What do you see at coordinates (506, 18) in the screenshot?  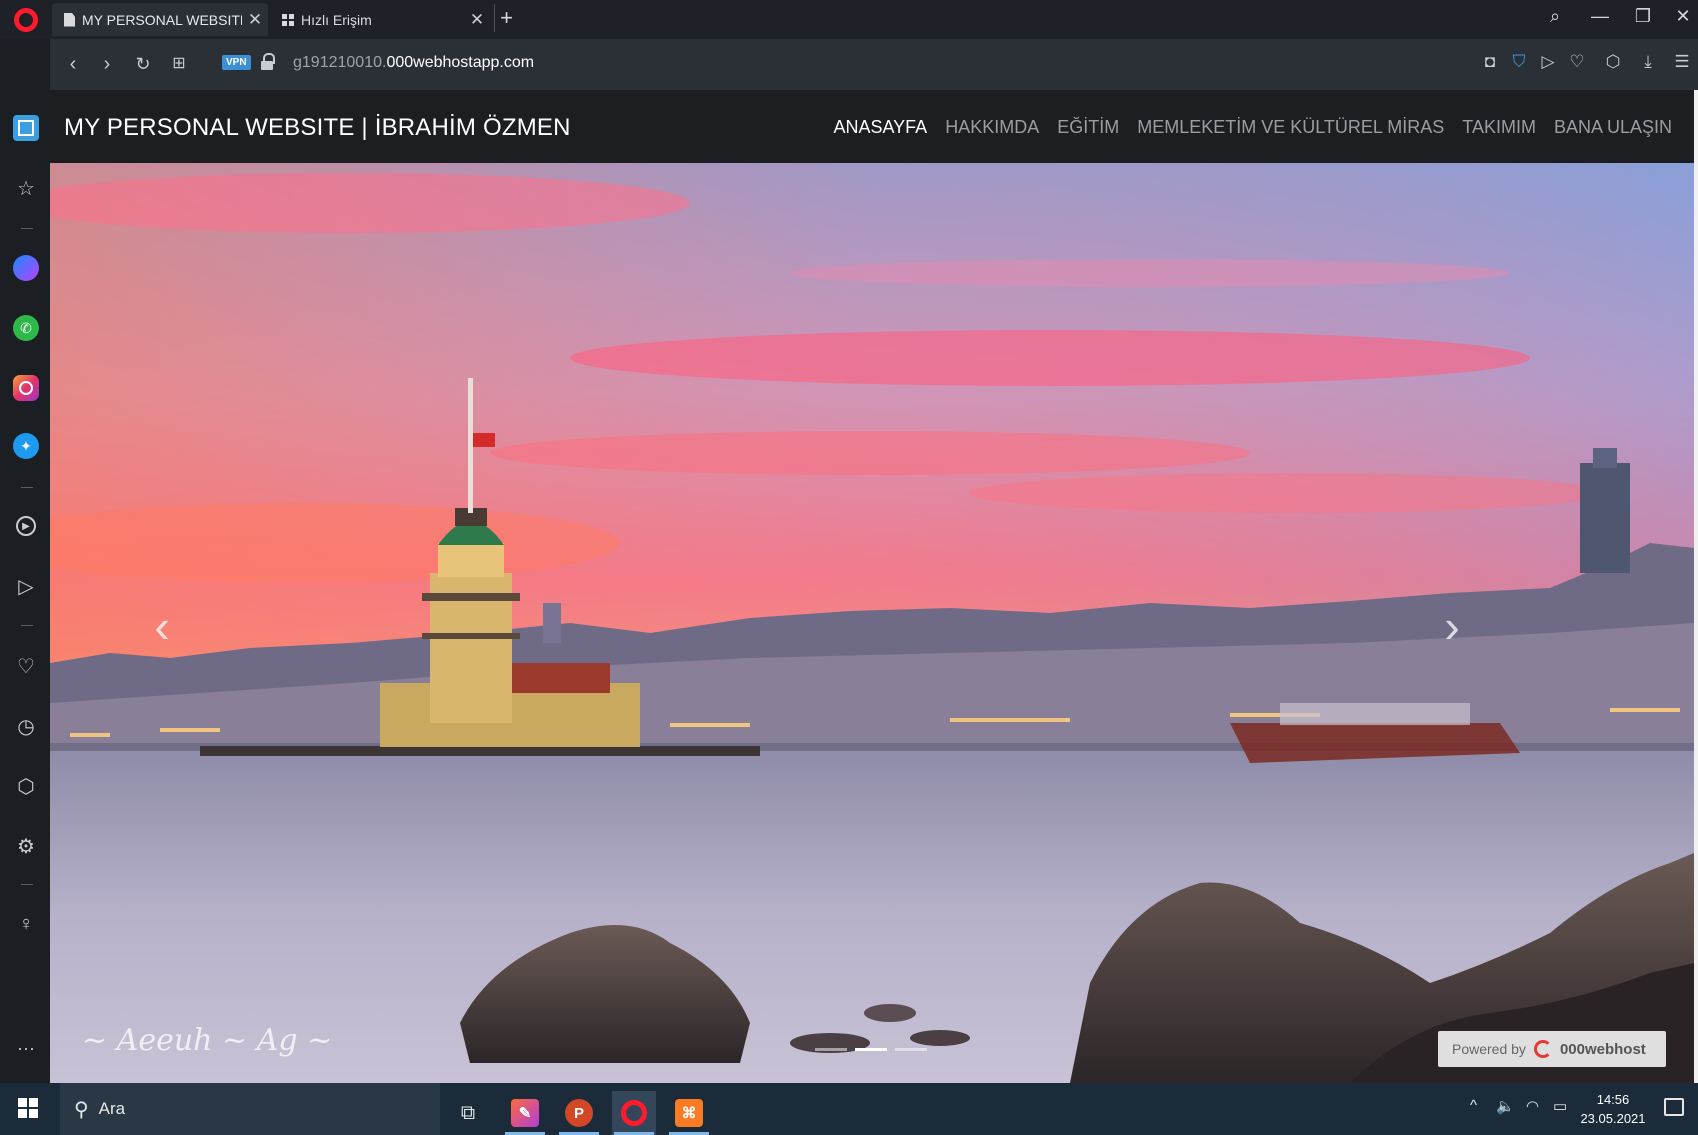 I see `new-tab-button: +` at bounding box center [506, 18].